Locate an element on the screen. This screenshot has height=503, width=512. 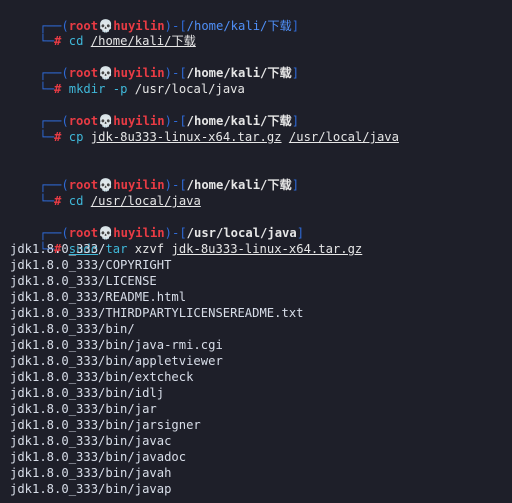
command-line-4: └─# cd /usr/local/java is located at coordinates (105, 192).